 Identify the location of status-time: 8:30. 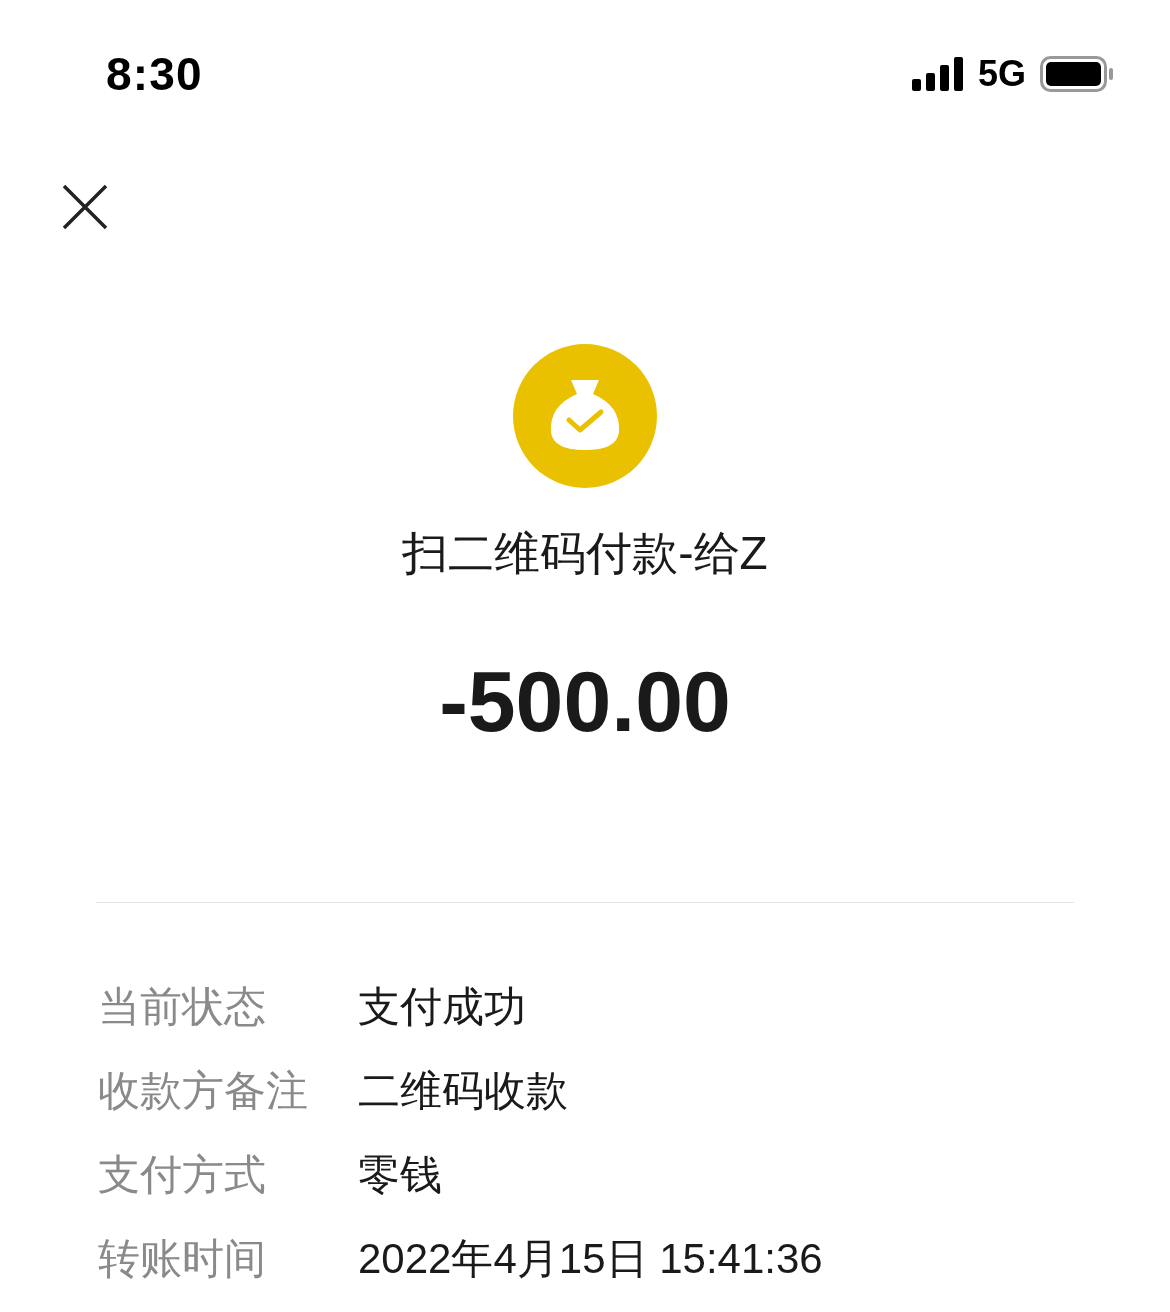
(154, 74).